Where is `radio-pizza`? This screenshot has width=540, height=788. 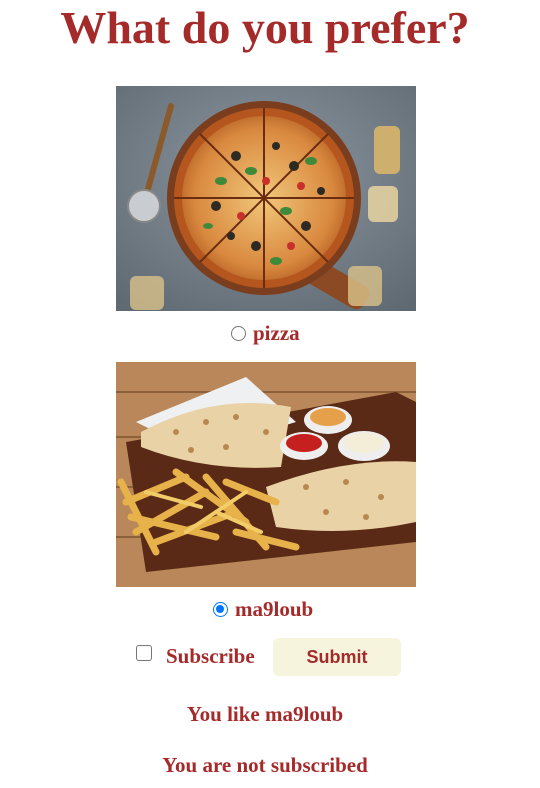 radio-pizza is located at coordinates (238, 333).